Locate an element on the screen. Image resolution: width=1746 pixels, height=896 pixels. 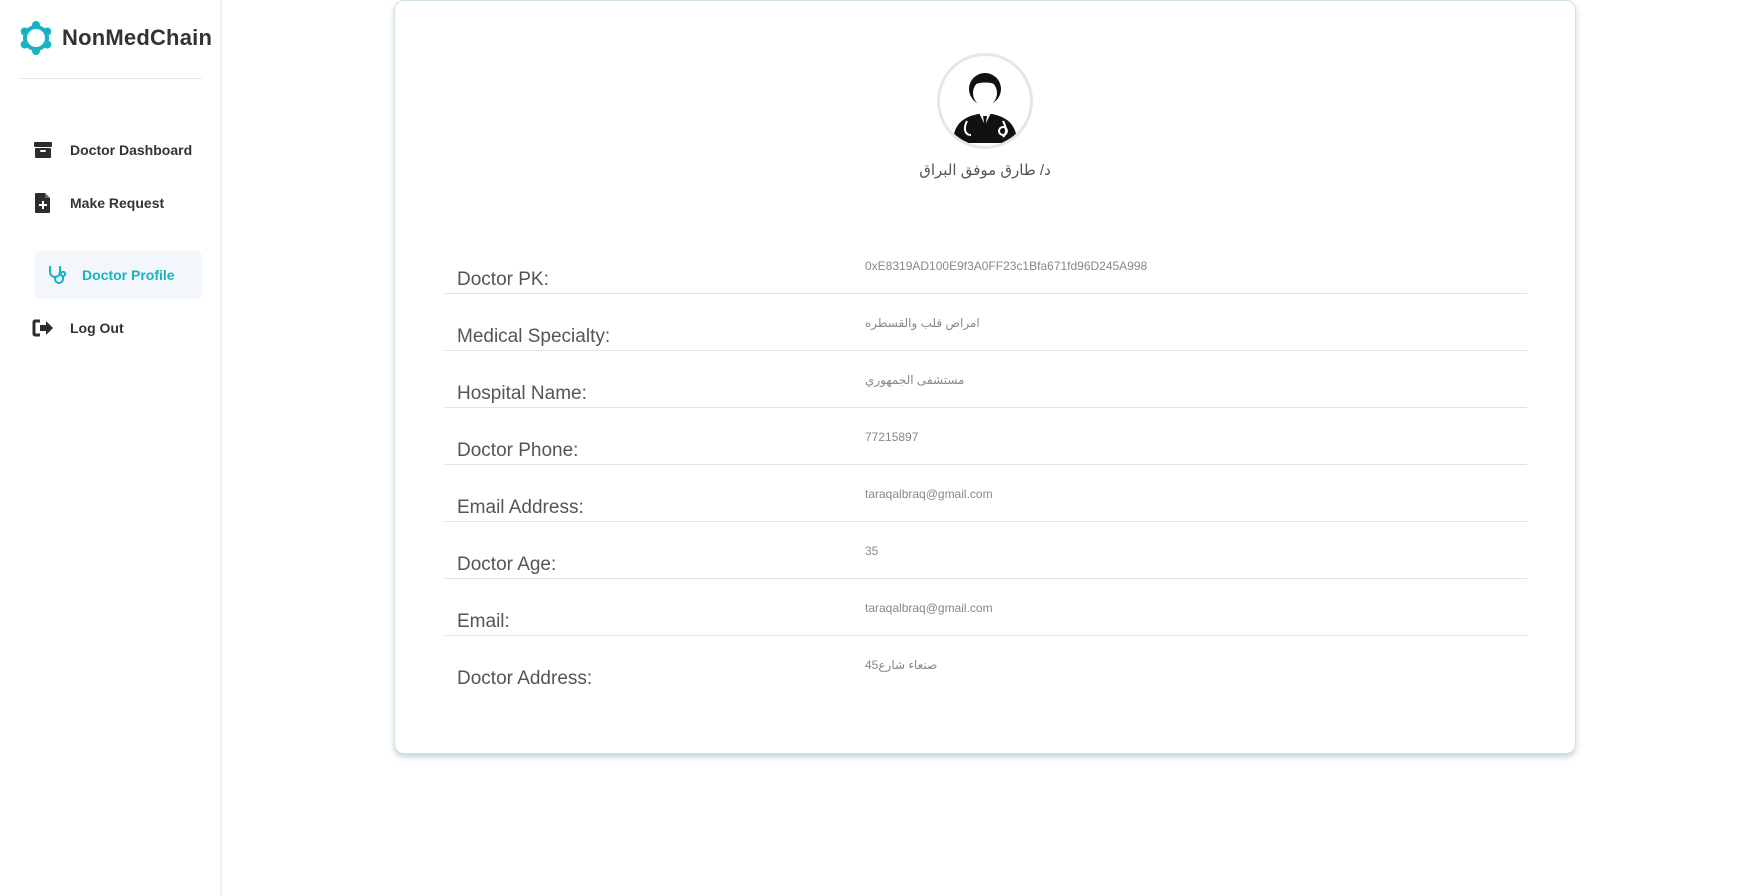
field-value: امراض قلب والقسطره is located at coordinates (922, 323).